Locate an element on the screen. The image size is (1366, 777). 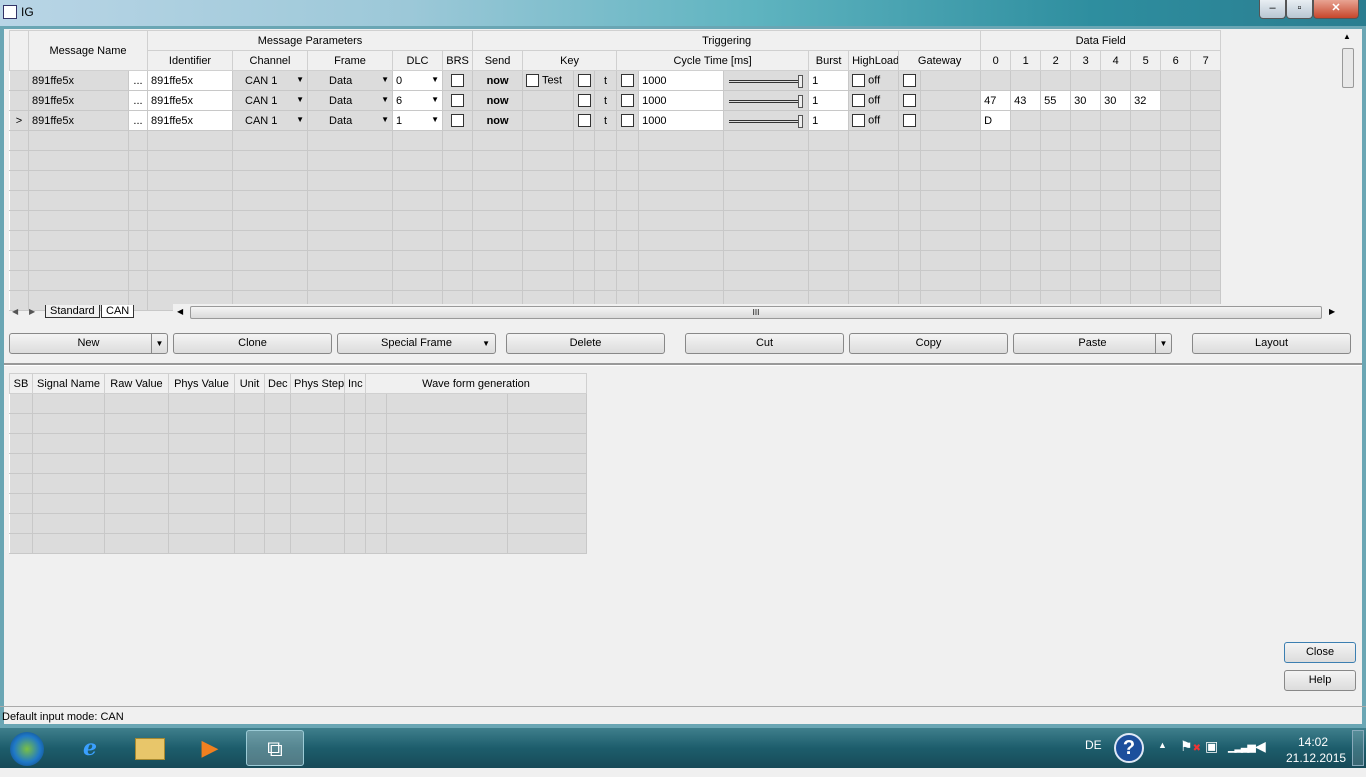
gateway-checkbox is located at coordinates (910, 100).